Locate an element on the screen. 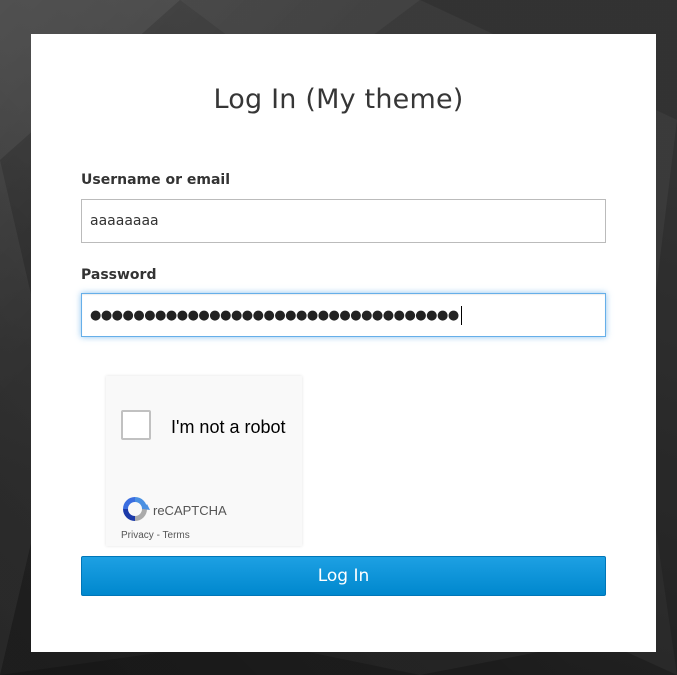 Image resolution: width=677 pixels, height=675 pixels. recaptcha-logo-icon is located at coordinates (136, 509).